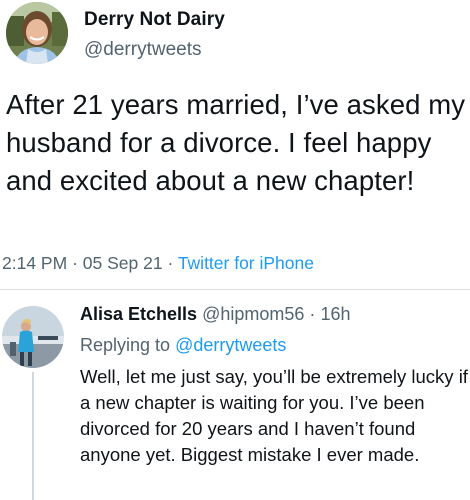 The image size is (470, 500). I want to click on tweet-meta: 2:14 PM · 05 Sep 21 · Twitter for iPhone, so click(158, 263).